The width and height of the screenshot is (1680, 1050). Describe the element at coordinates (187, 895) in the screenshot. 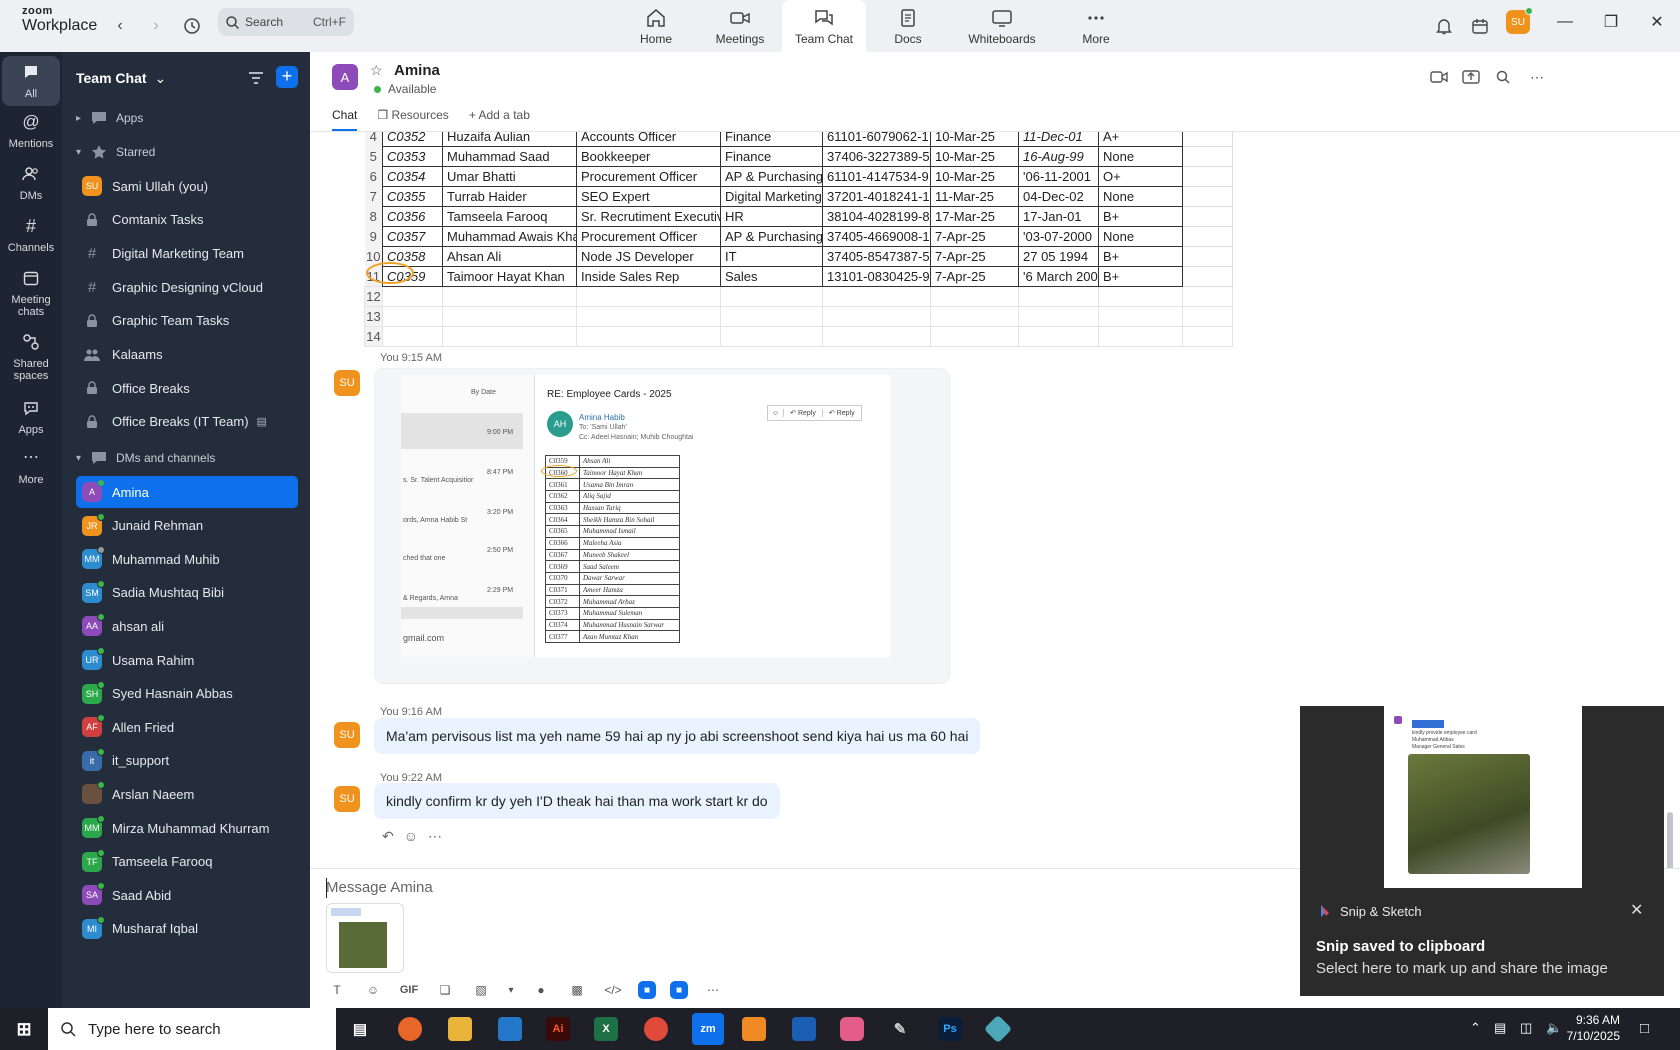

I see `dm-item: SA Saad Abid` at that location.